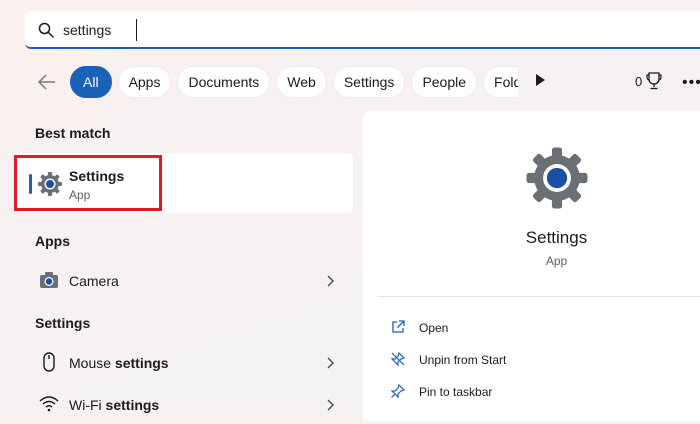 Image resolution: width=700 pixels, height=424 pixels. I want to click on camera-icon, so click(49, 280).